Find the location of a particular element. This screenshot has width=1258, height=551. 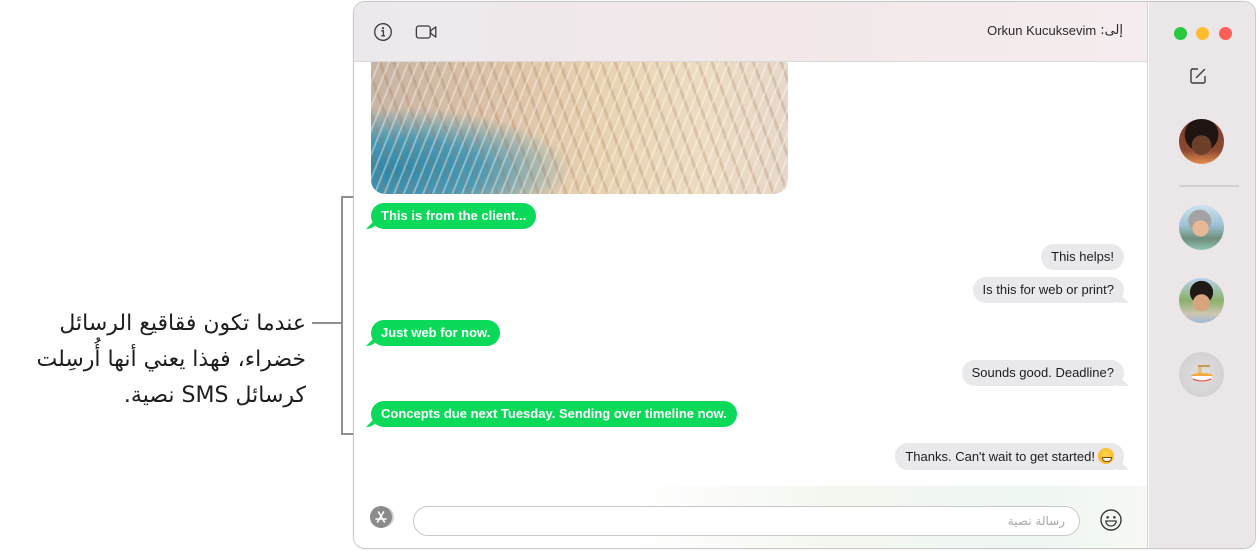

message-text: Thanks. Can't wait to get started! is located at coordinates (1000, 456).